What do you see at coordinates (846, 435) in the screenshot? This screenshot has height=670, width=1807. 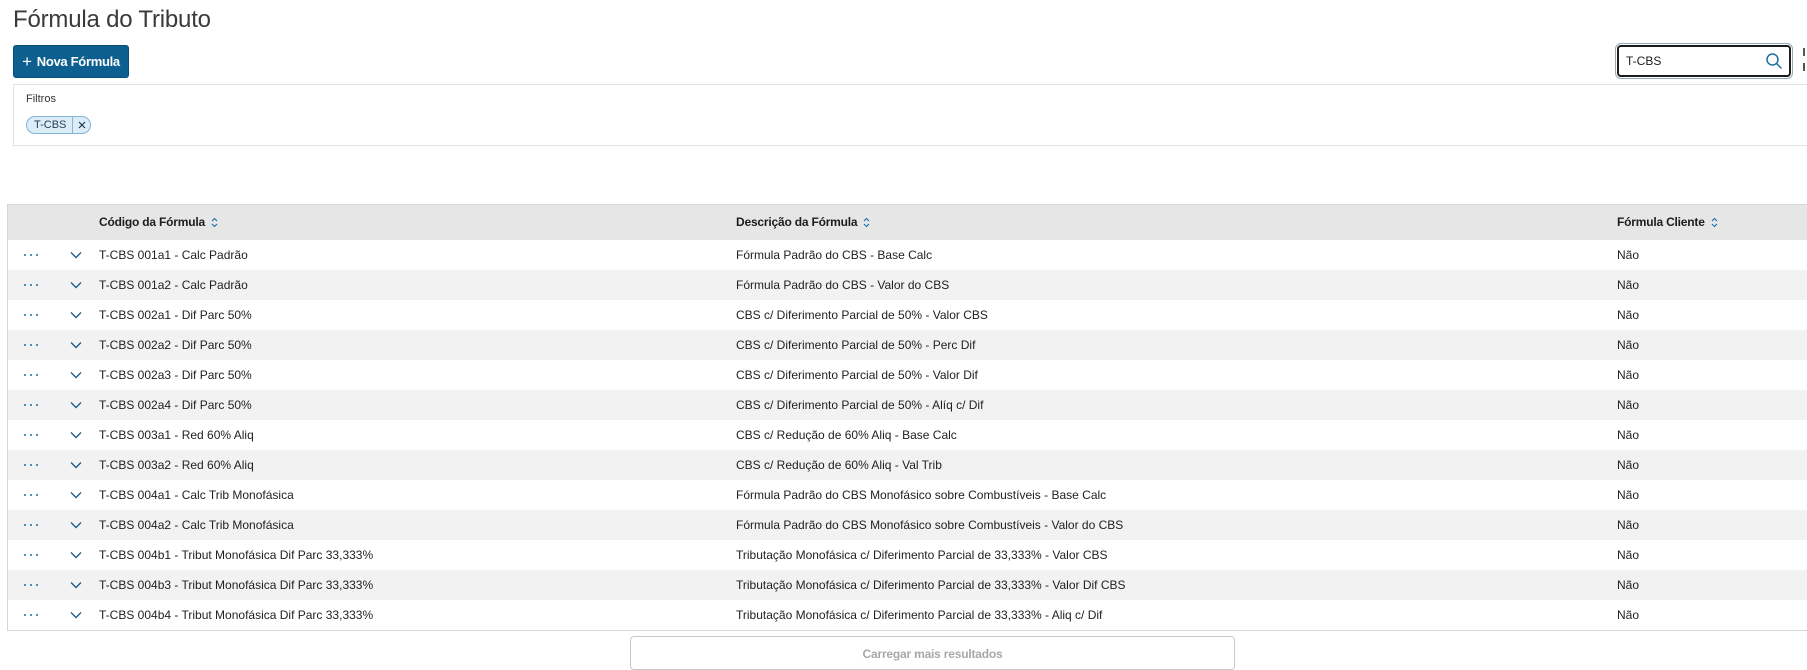 I see `formula-description-cell: CBS c/ Redução de 60% Aliq - Base Calc` at bounding box center [846, 435].